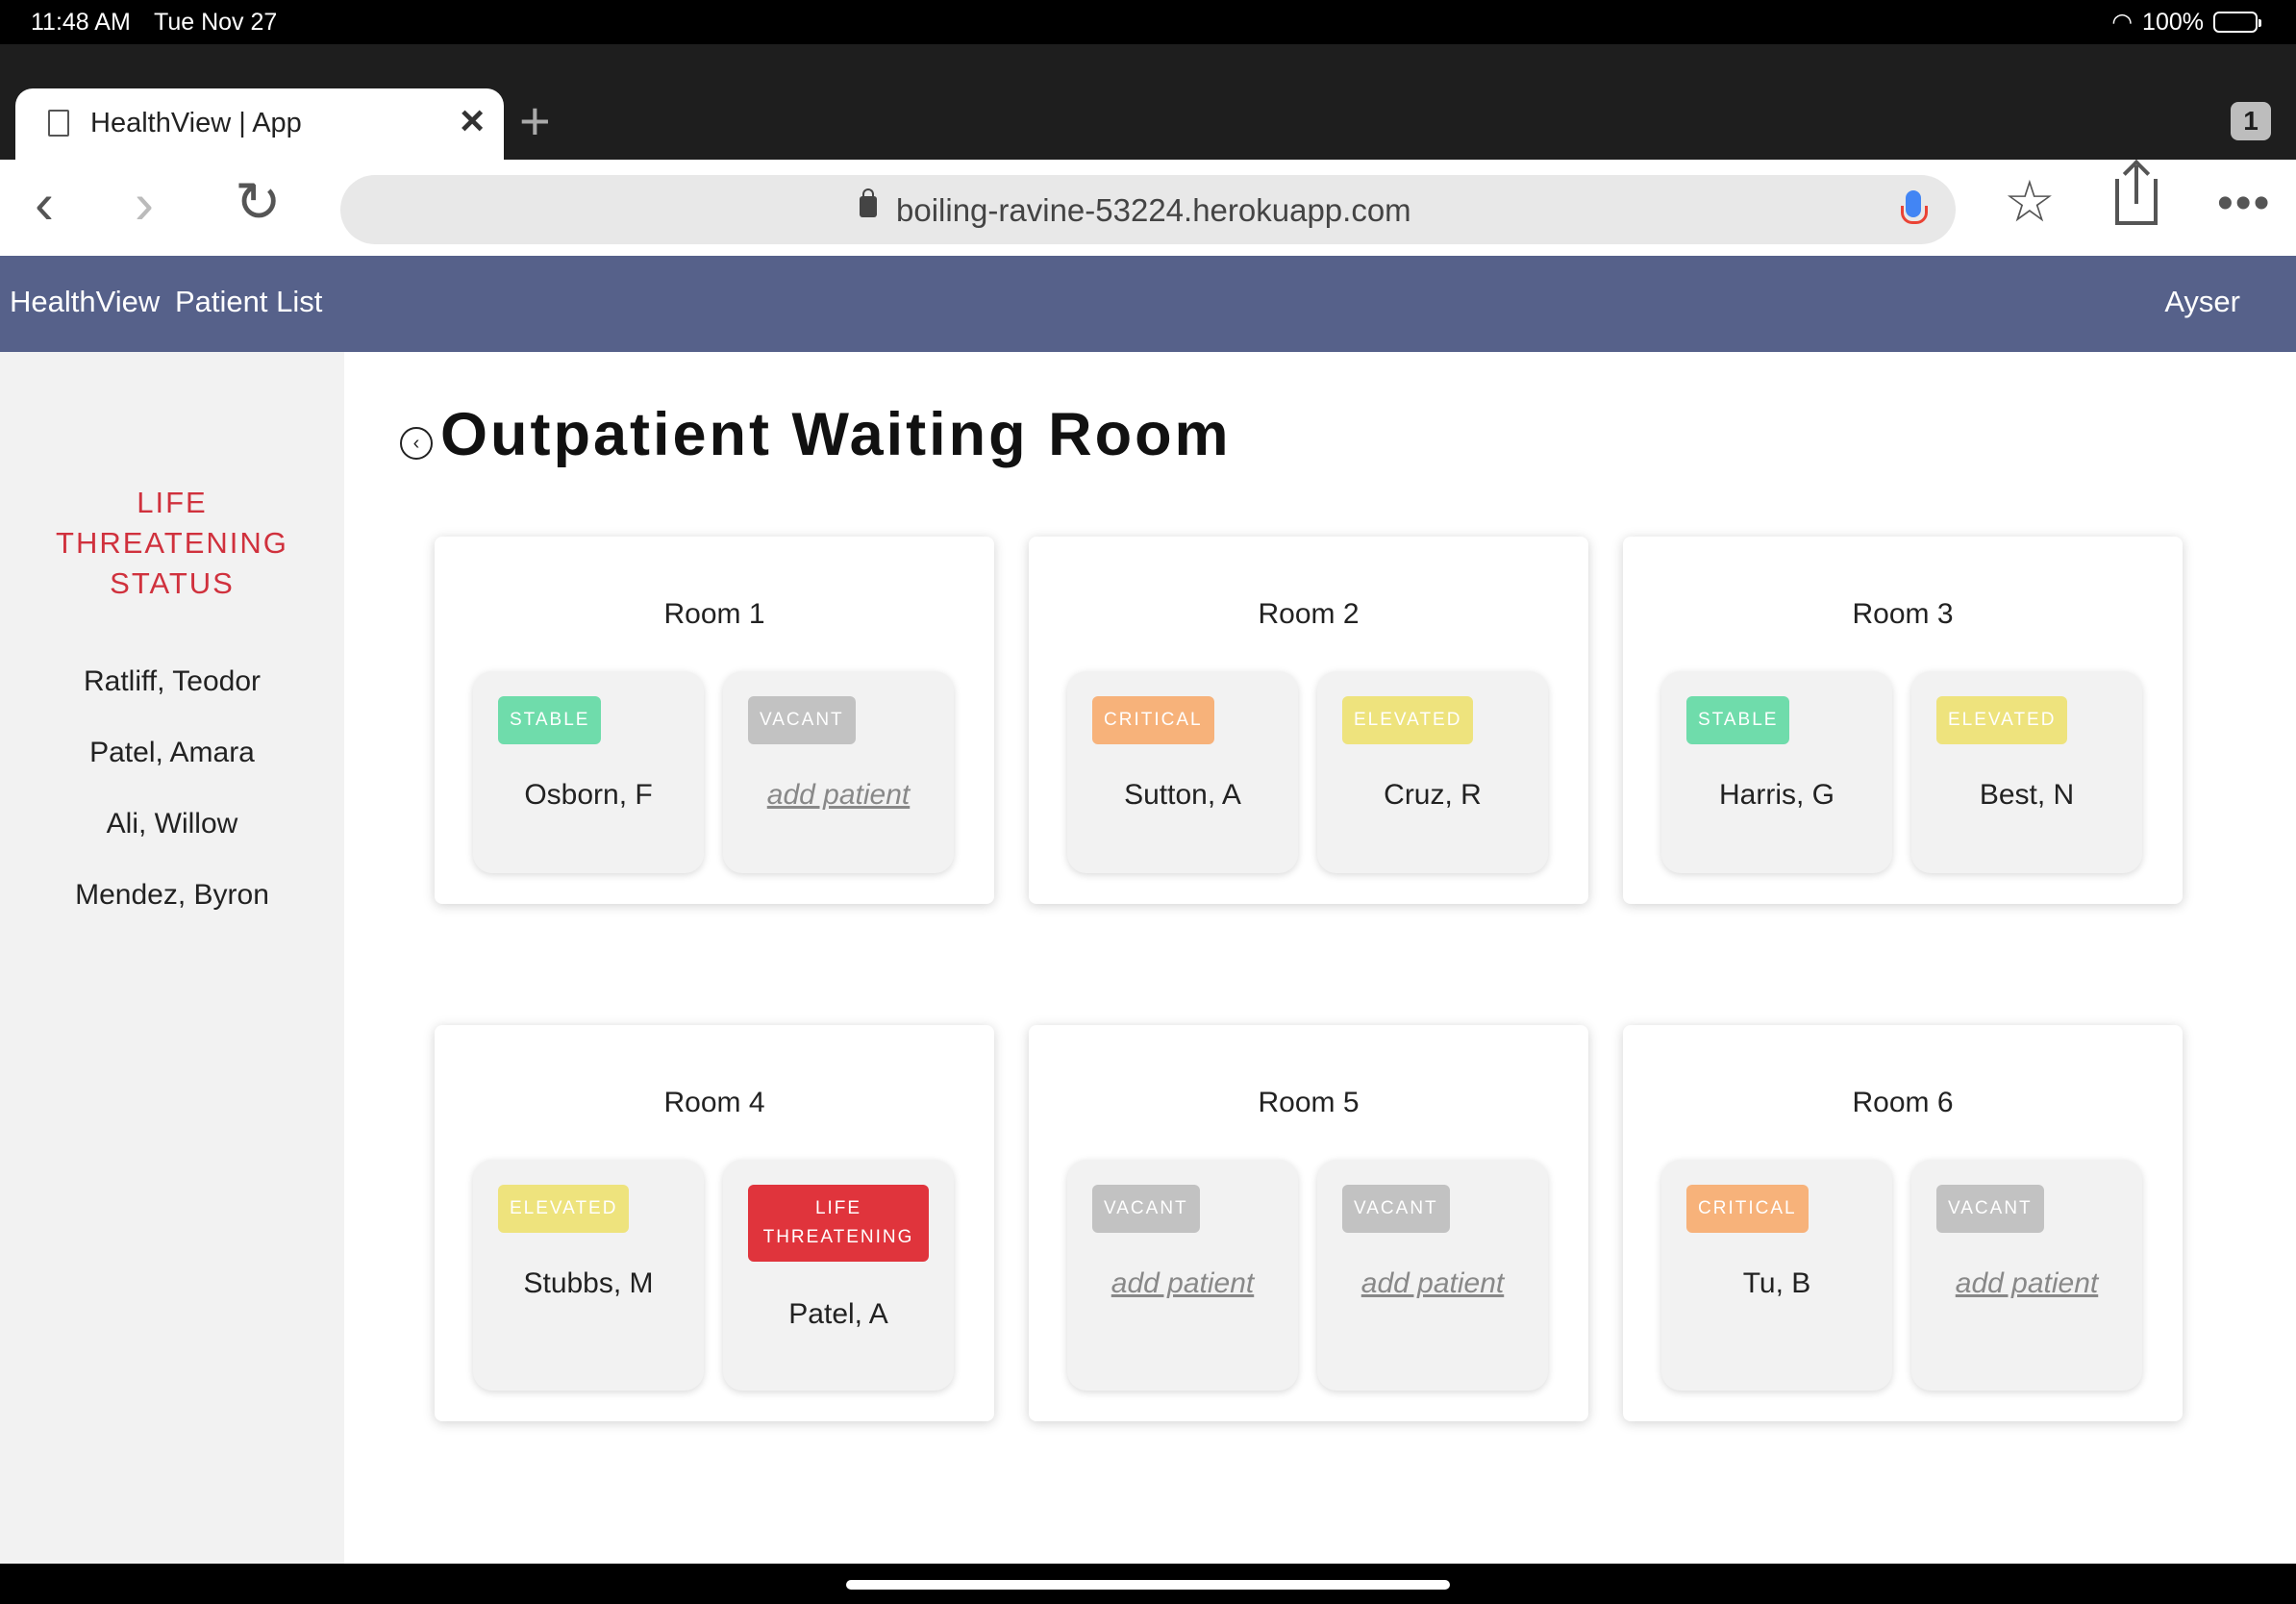  I want to click on room-title: Room 6, so click(1903, 1102).